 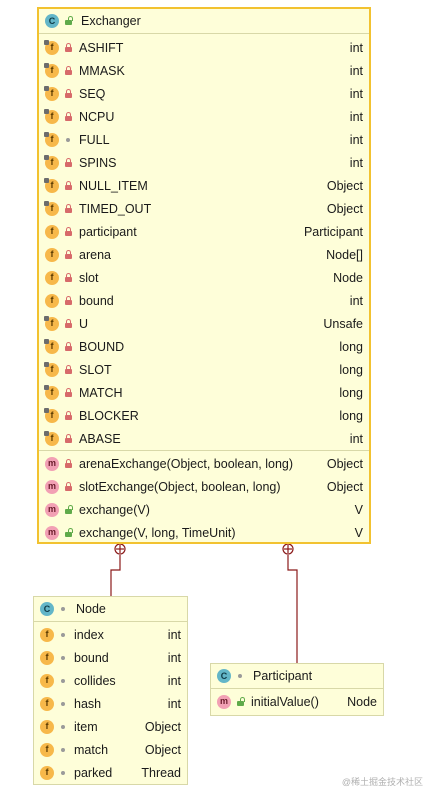 What do you see at coordinates (110, 634) in the screenshot?
I see `field-row: f index int` at bounding box center [110, 634].